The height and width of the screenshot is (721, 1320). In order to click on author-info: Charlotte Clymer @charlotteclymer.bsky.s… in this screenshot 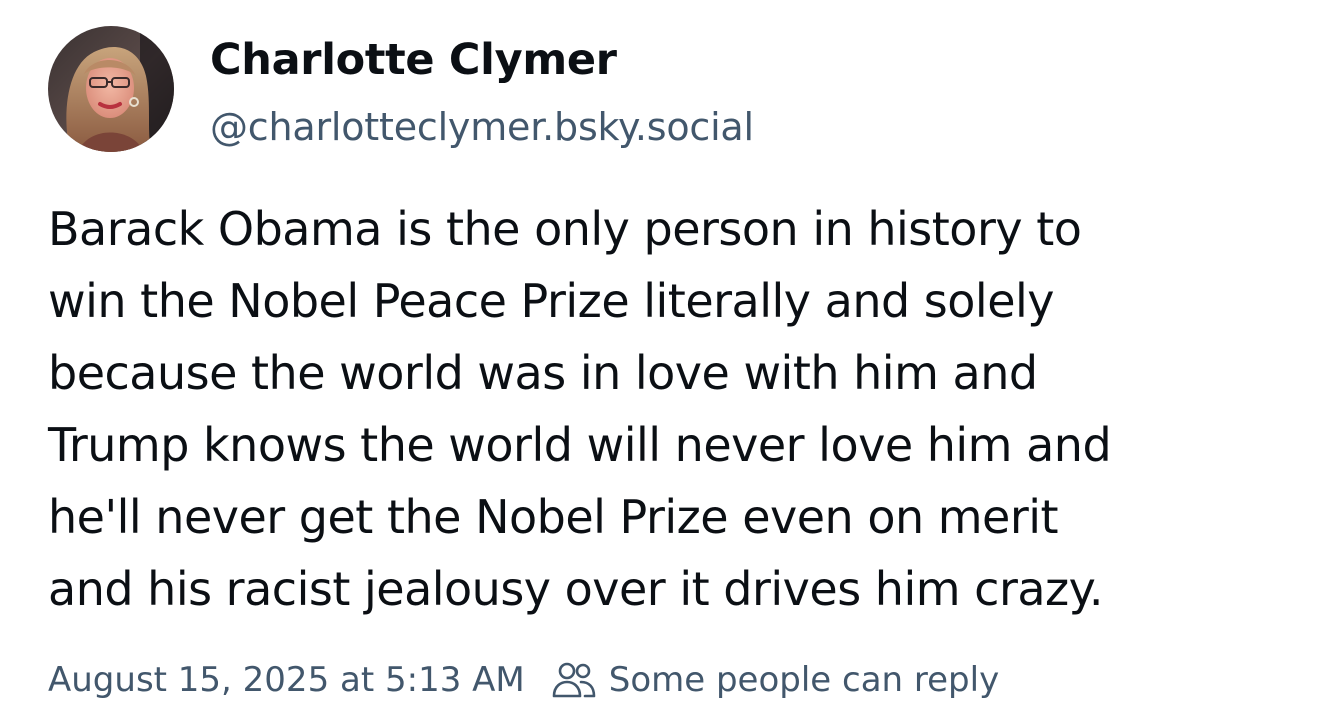, I will do `click(482, 94)`.